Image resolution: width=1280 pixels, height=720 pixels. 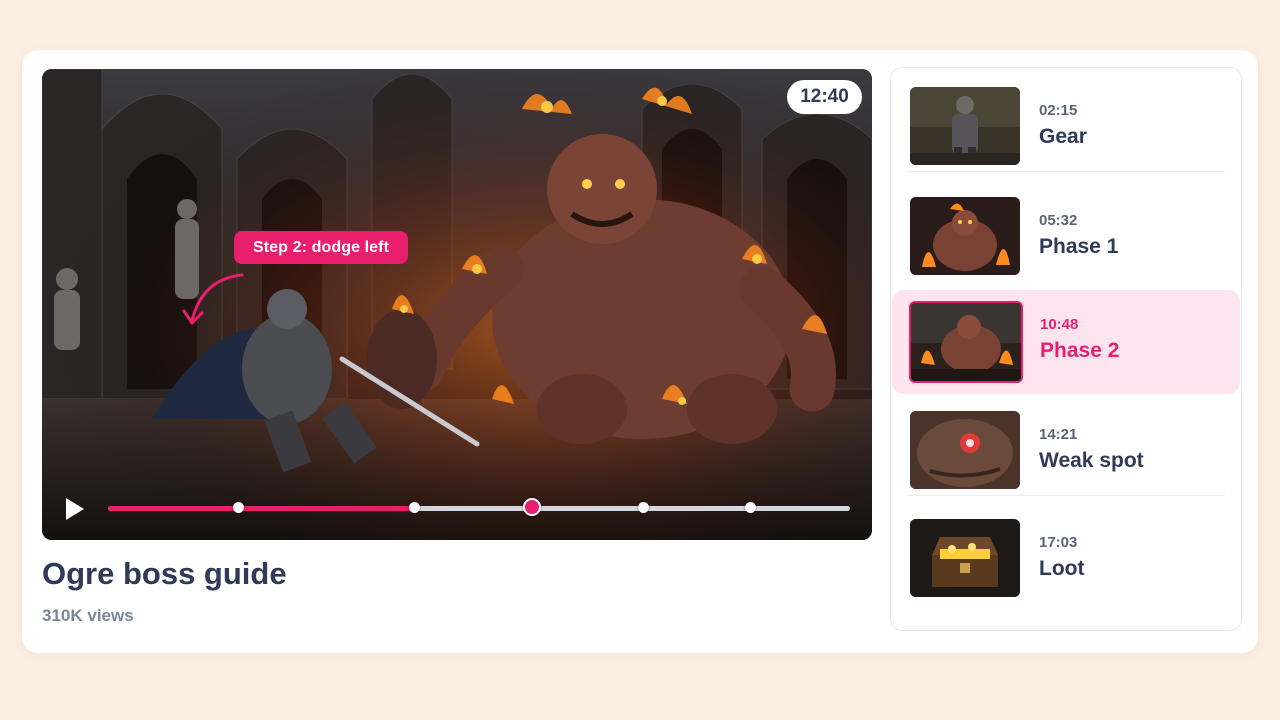 I want to click on play-icon, so click(x=75, y=509).